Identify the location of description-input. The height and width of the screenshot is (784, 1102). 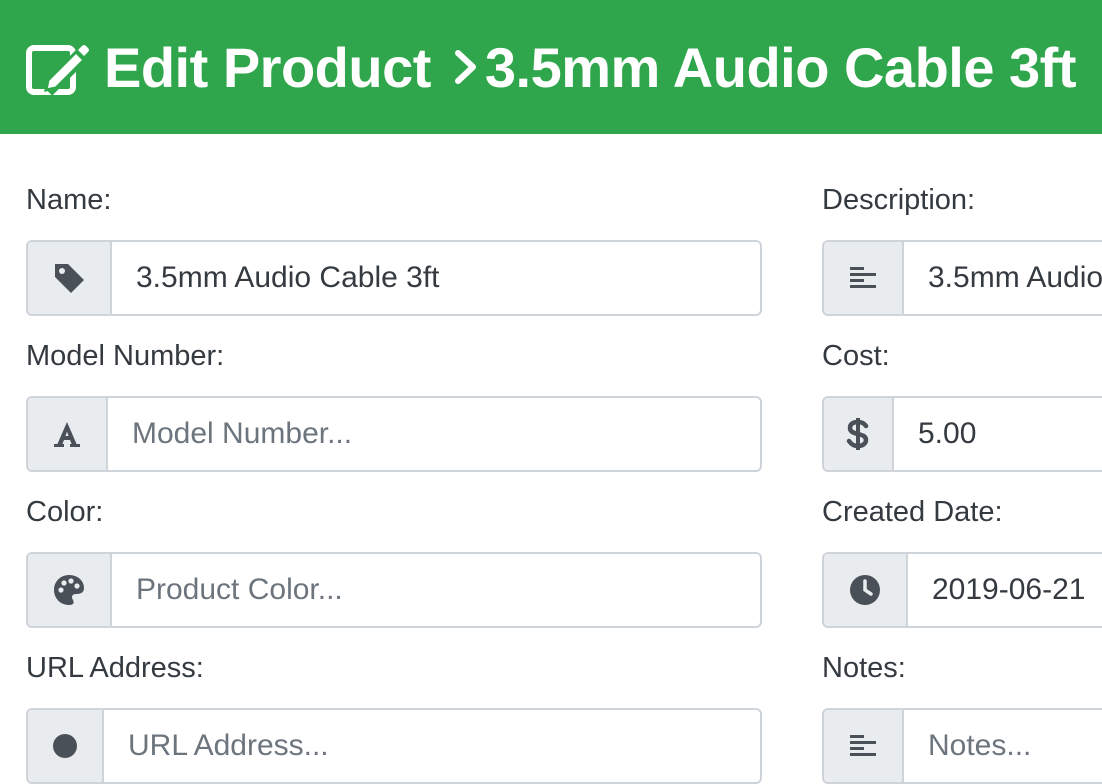
(1003, 278).